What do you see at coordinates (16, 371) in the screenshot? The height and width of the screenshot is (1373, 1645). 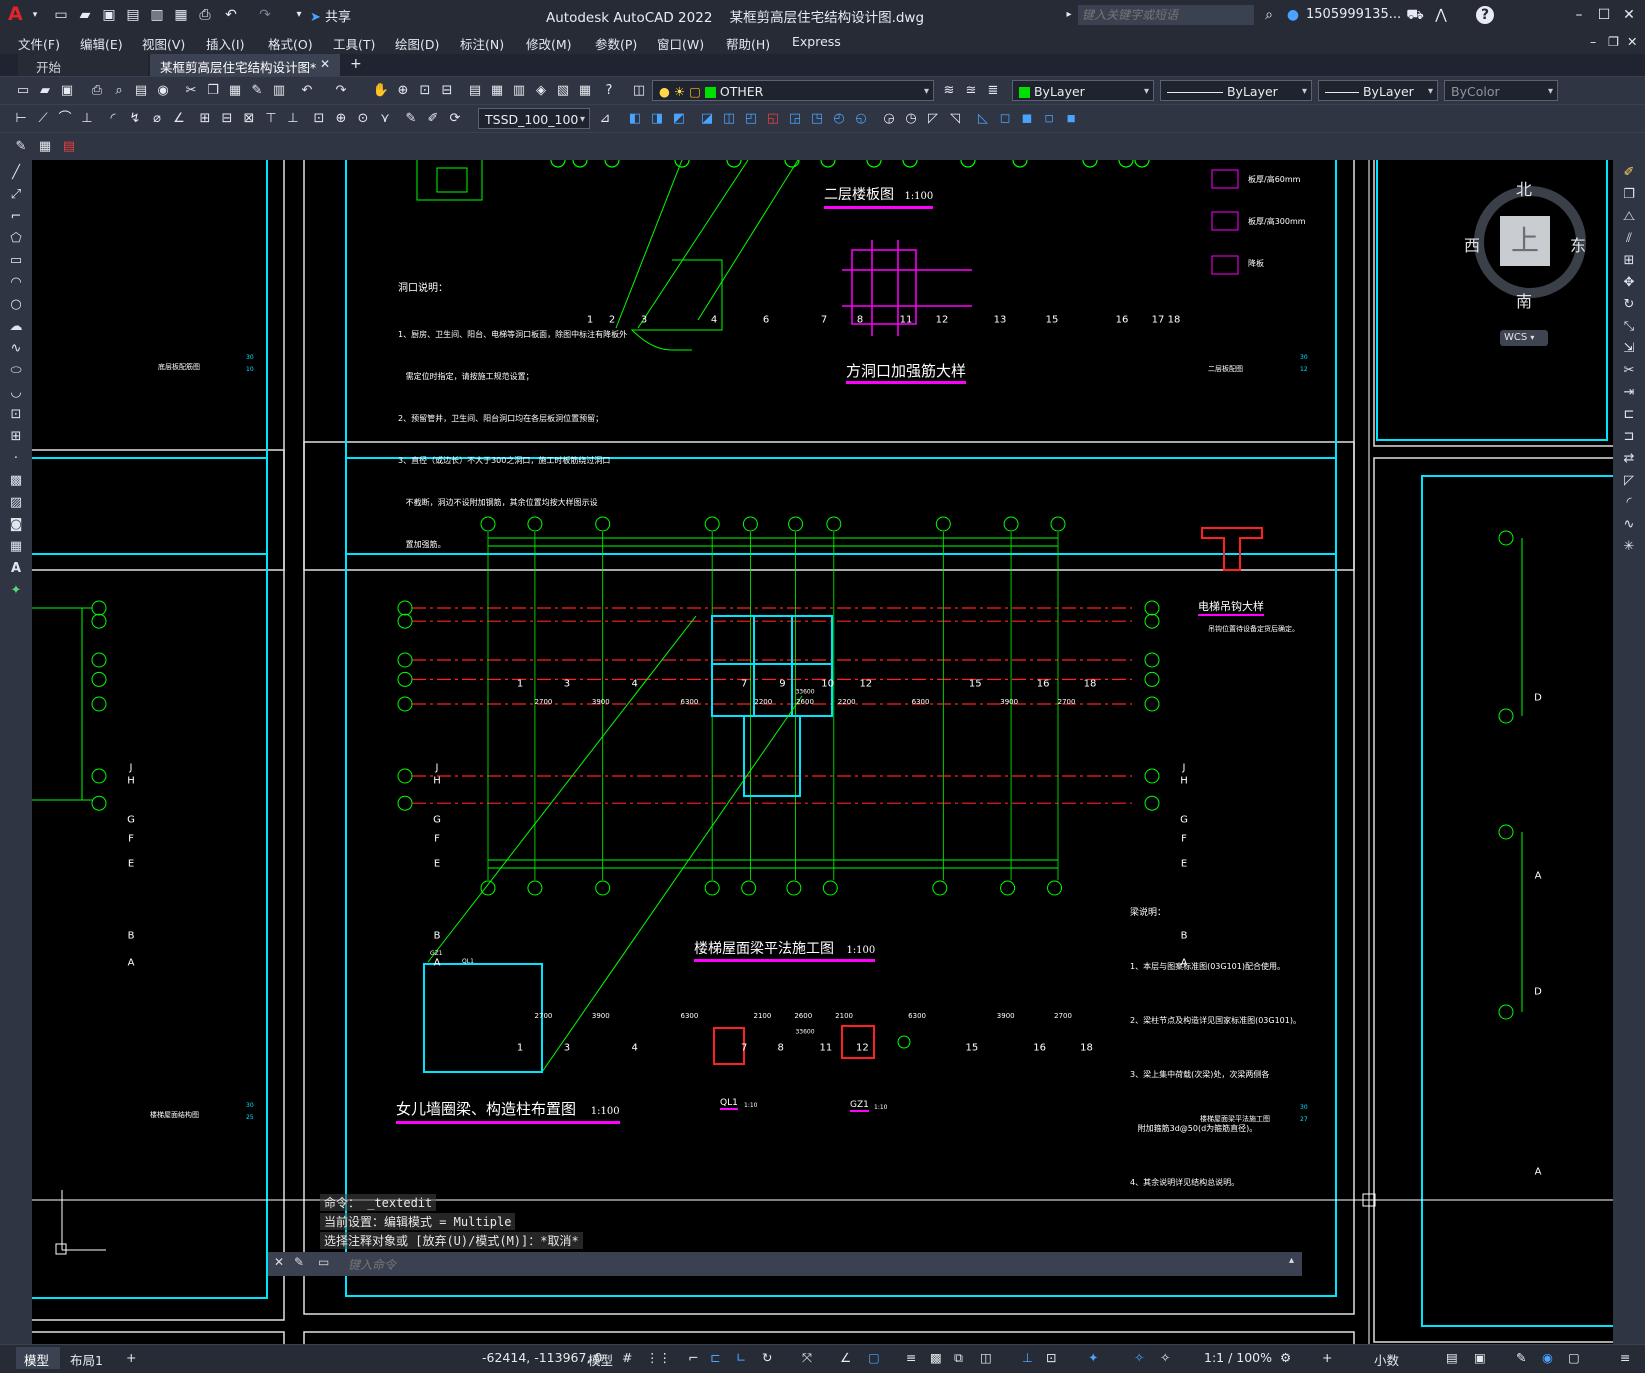 I see `ellipse-icon: ⬭` at bounding box center [16, 371].